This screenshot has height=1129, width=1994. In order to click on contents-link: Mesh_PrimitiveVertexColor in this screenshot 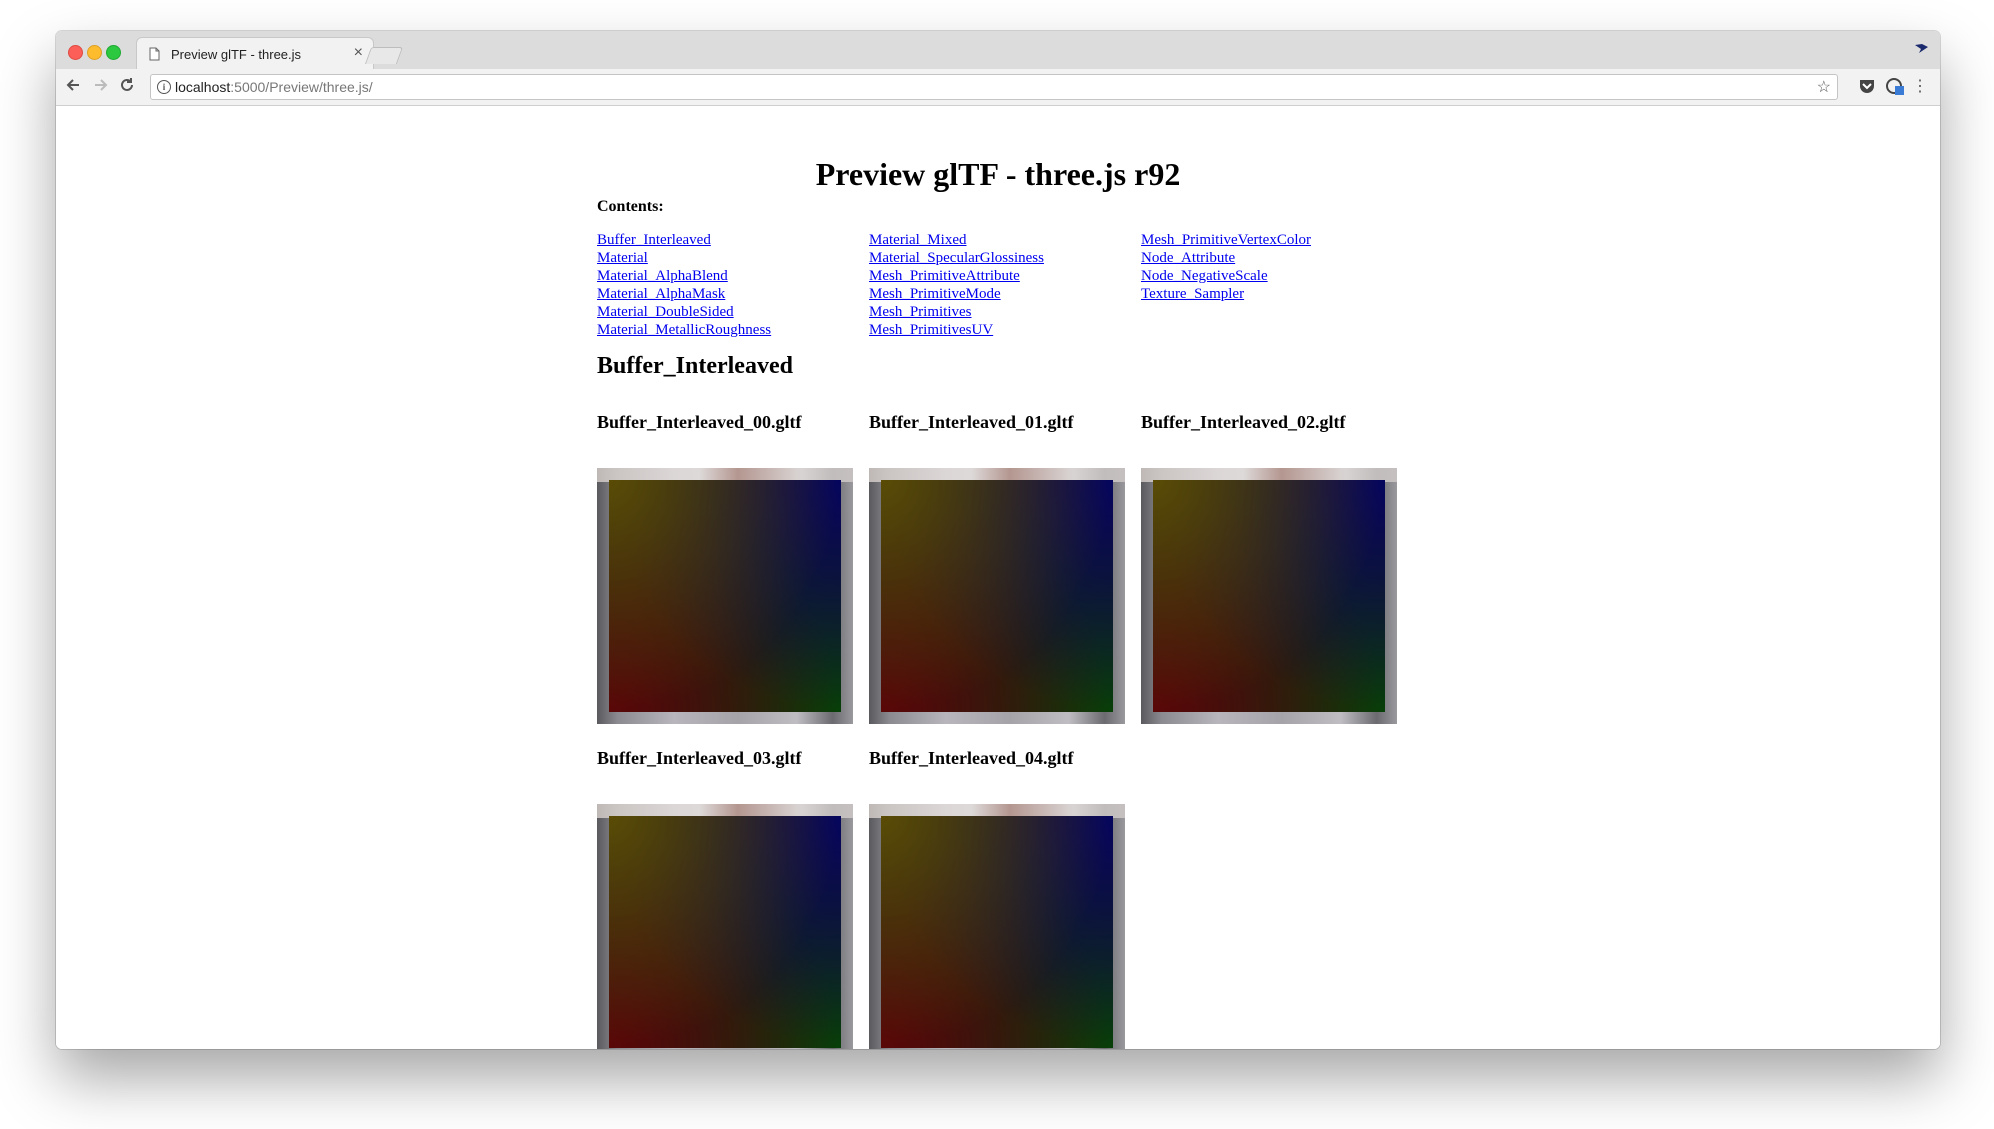, I will do `click(1226, 240)`.